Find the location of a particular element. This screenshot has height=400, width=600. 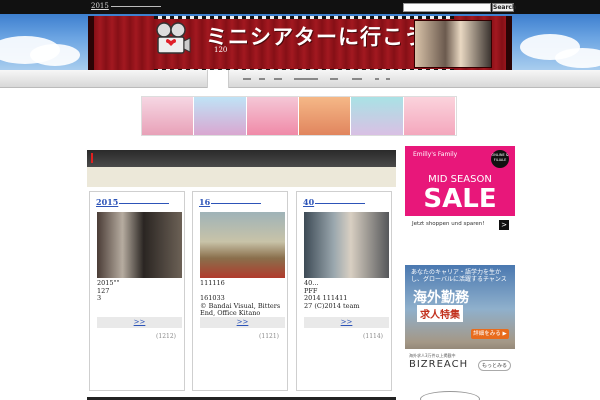

ad-brand: BIZREACH is located at coordinates (439, 364).